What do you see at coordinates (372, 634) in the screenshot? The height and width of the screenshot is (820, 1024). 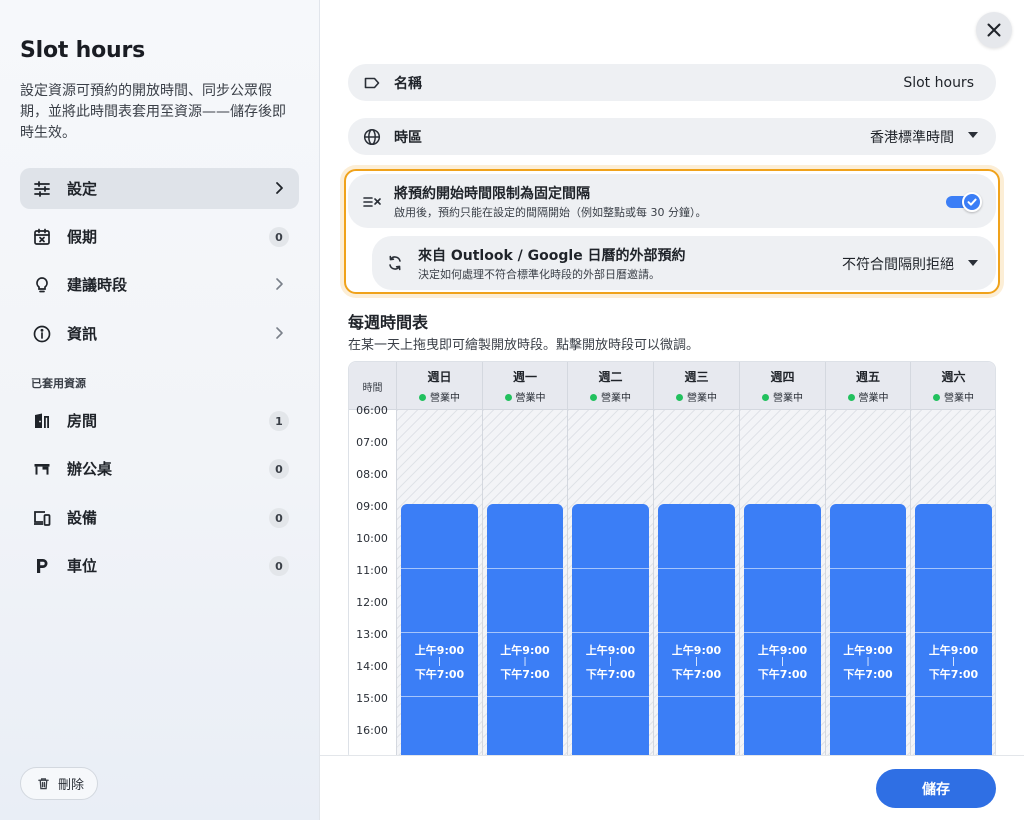 I see `time-label: 13:00` at bounding box center [372, 634].